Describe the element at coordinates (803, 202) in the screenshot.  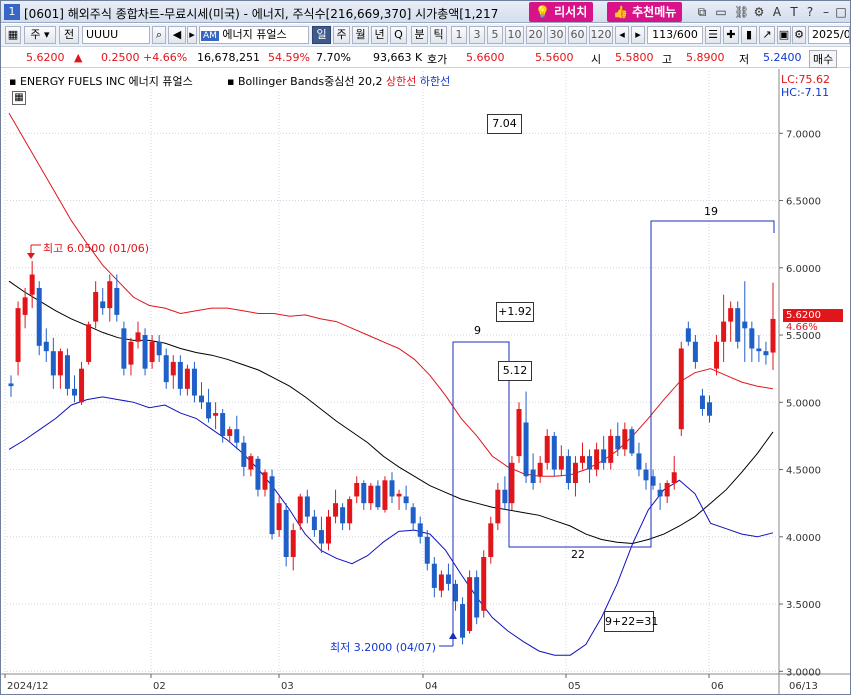
I see `y-tick-label: 6.5000` at that location.